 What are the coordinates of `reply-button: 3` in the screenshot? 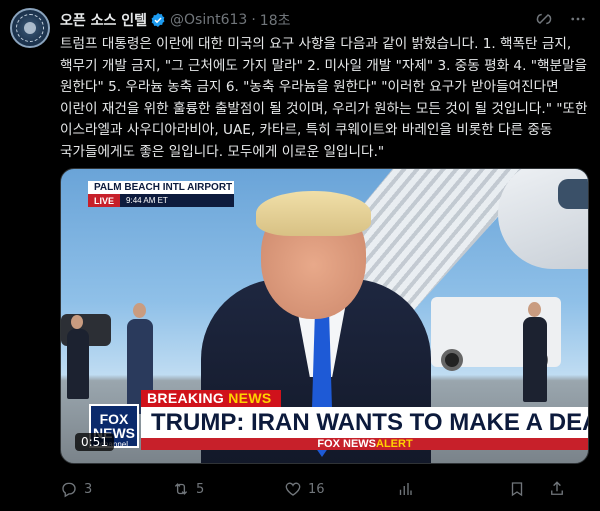 It's located at (116, 489).